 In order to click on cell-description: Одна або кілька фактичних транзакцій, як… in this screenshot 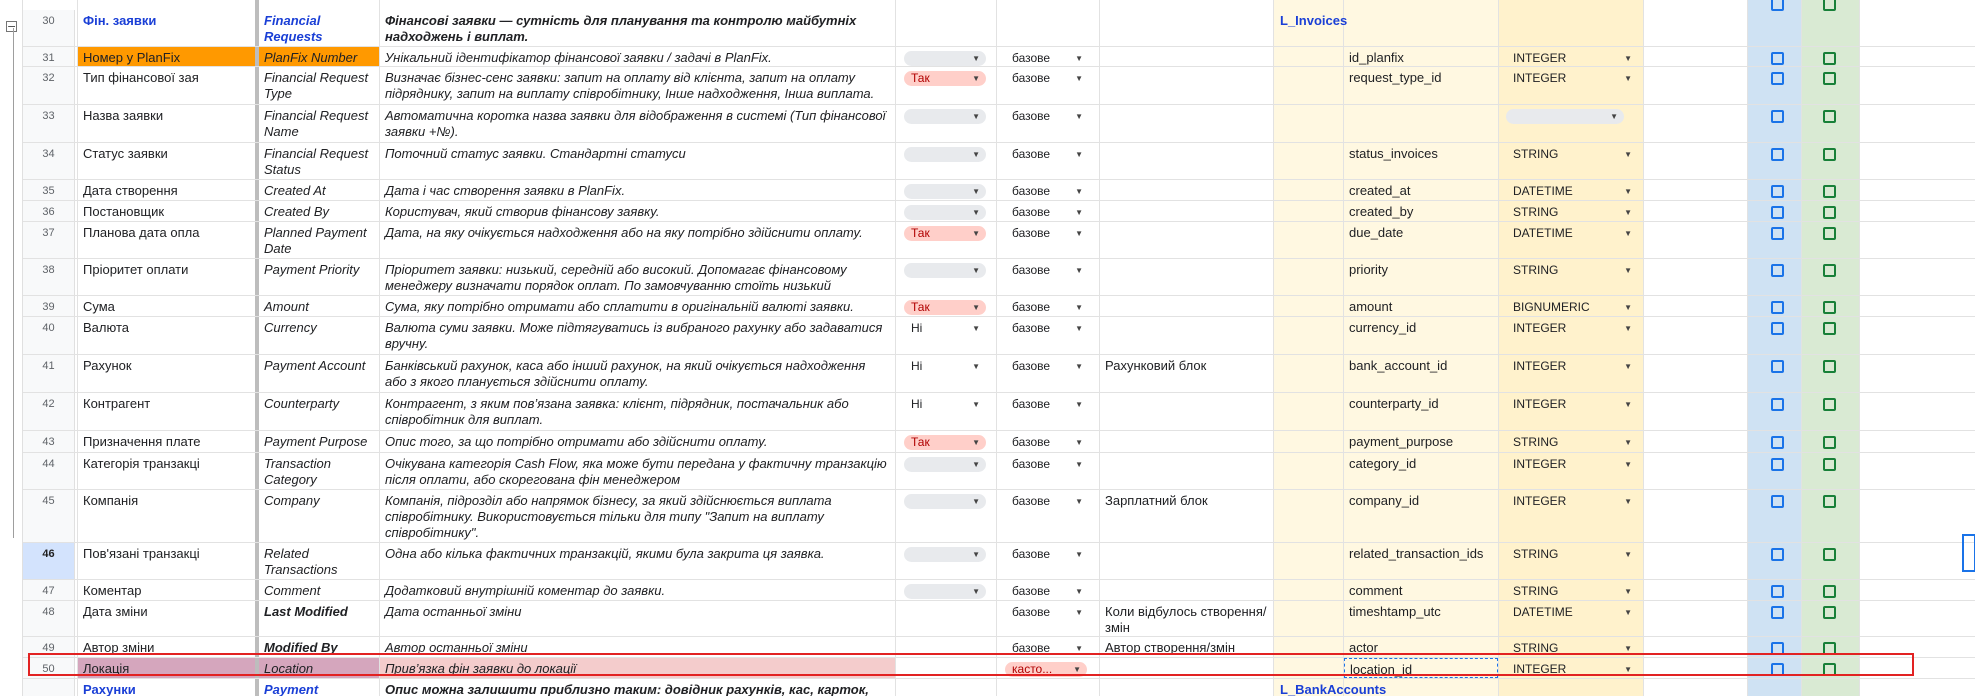, I will do `click(637, 561)`.